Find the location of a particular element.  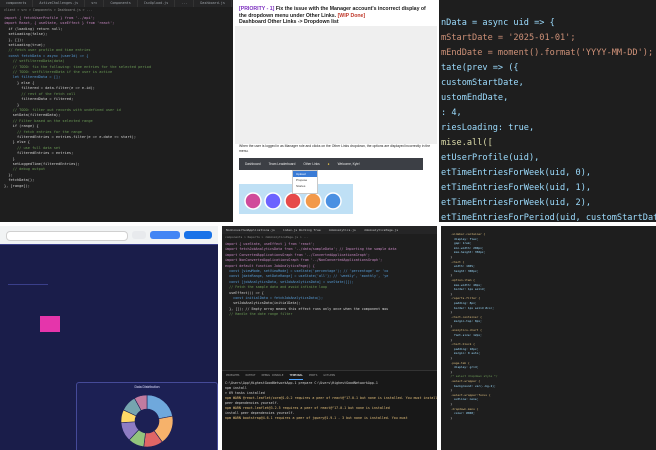

code-line: etTimeEntriesForWeek(uid, 1), is located at coordinates (516, 188).